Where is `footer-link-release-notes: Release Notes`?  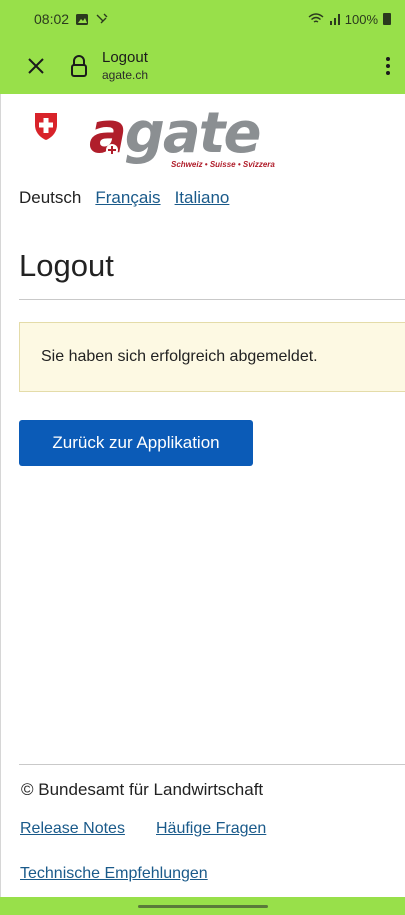
footer-link-release-notes: Release Notes is located at coordinates (72, 829).